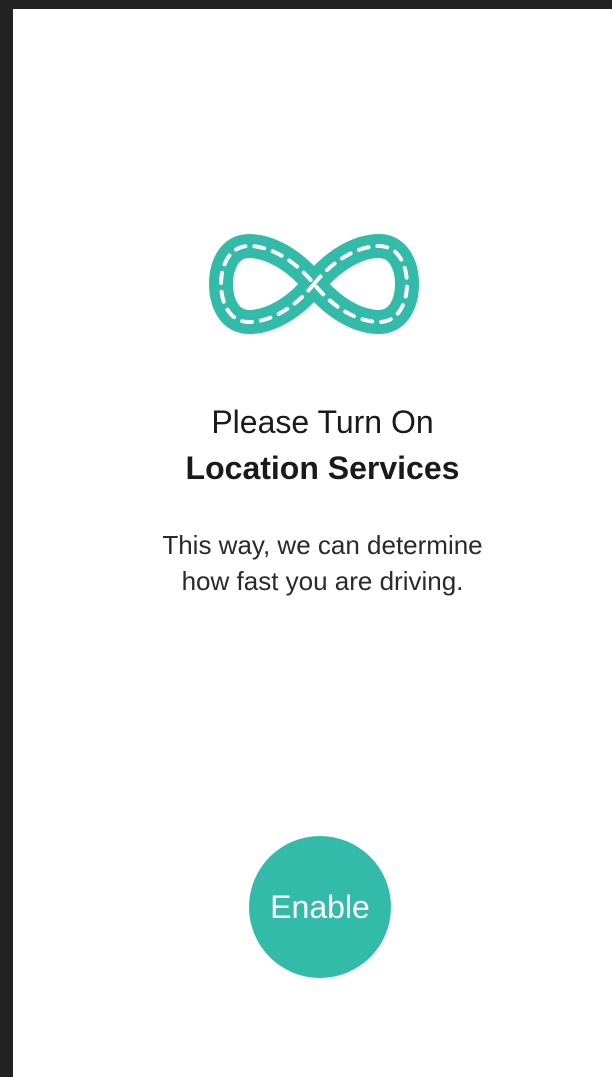 This screenshot has height=1077, width=612. Describe the element at coordinates (322, 422) in the screenshot. I see `title-line-1: Please Turn On` at that location.